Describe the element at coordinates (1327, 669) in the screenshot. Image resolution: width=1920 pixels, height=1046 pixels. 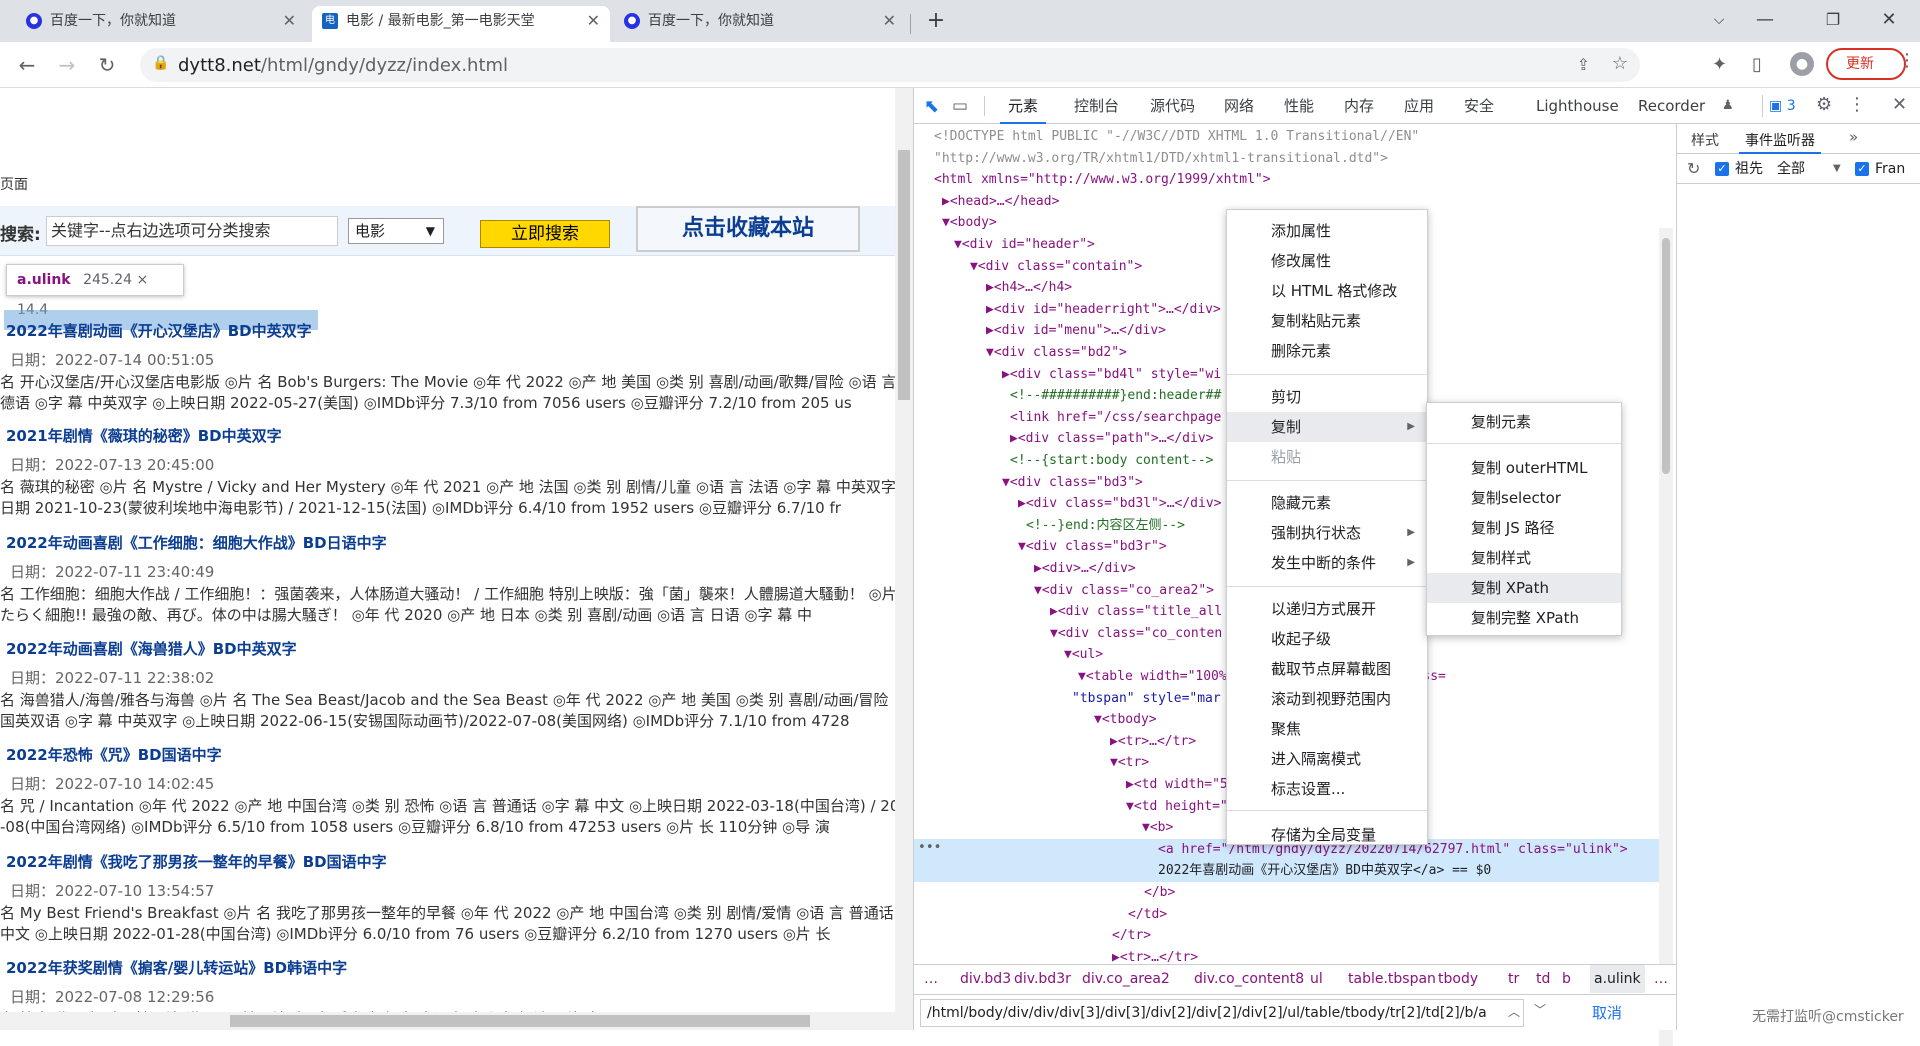
I see `menu-item-capture-node-screenshot: 截取节点屏幕截图` at that location.